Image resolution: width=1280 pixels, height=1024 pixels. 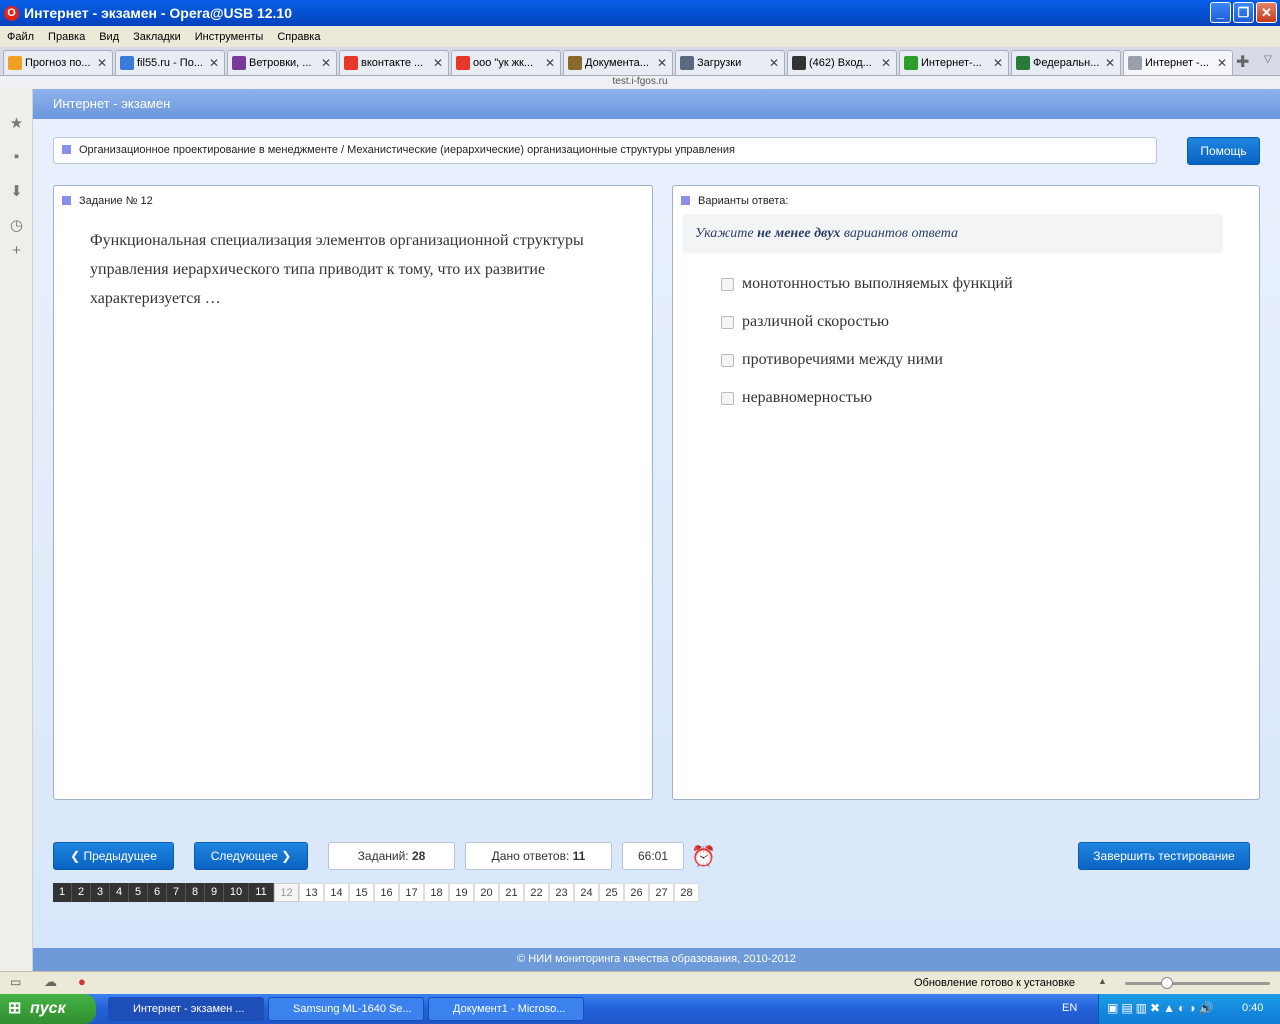 I want to click on help-button: Помощь, so click(x=1223, y=151).